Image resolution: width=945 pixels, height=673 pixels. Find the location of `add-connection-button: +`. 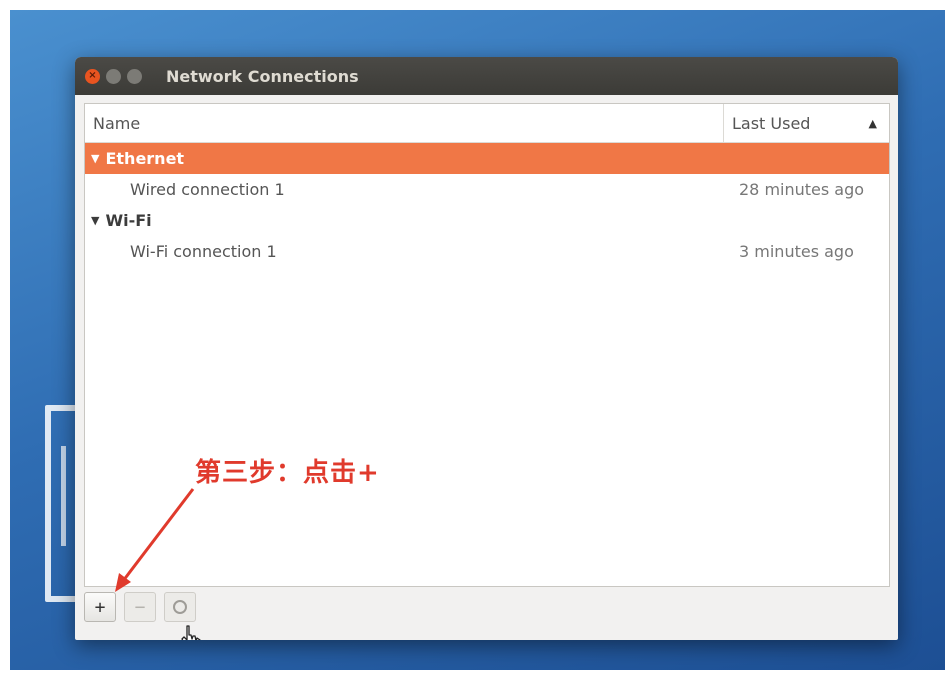

add-connection-button: + is located at coordinates (100, 607).